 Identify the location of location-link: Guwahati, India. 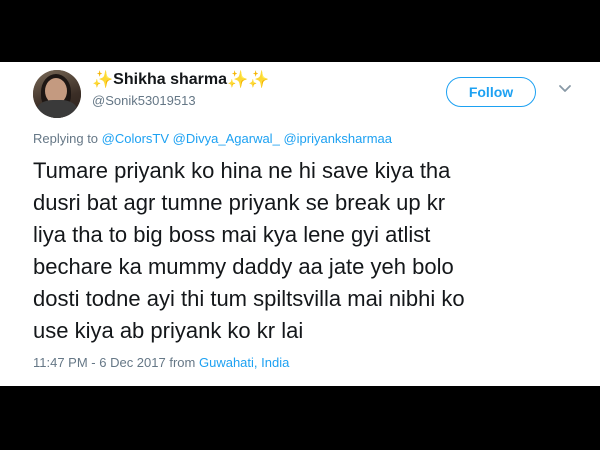
(244, 362).